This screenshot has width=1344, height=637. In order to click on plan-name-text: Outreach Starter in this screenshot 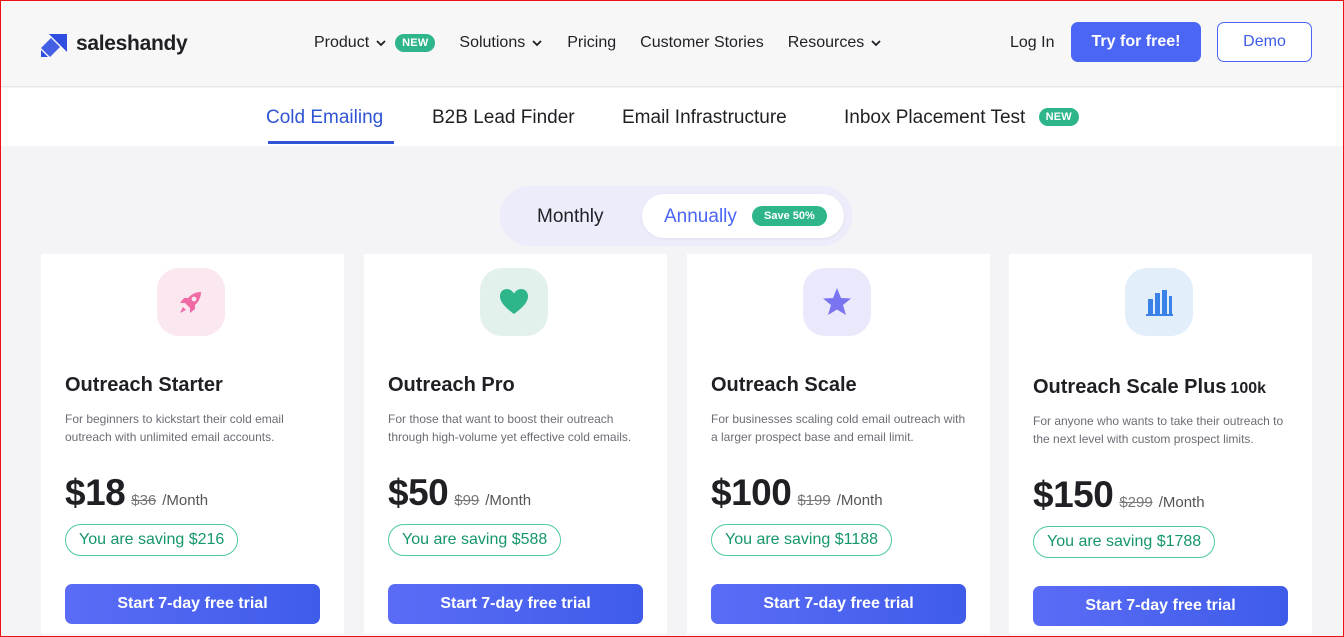, I will do `click(144, 385)`.